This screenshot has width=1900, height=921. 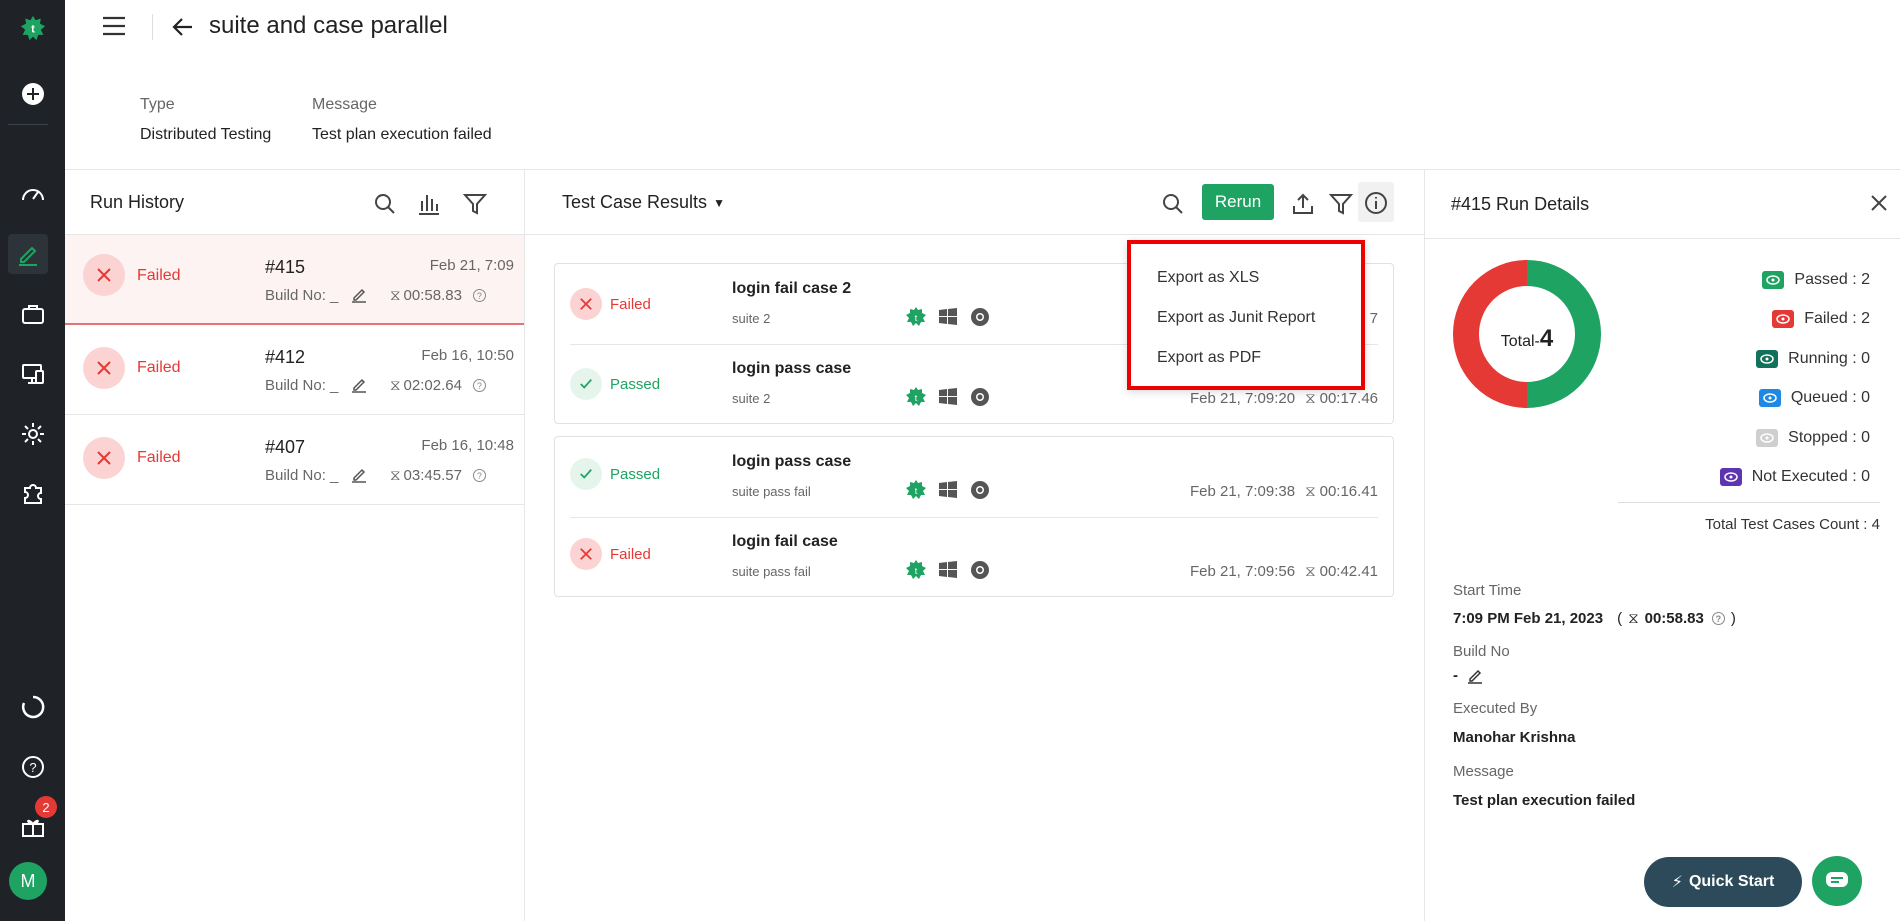 I want to click on export-junit-option: Export as Junit Report, so click(x=1236, y=318).